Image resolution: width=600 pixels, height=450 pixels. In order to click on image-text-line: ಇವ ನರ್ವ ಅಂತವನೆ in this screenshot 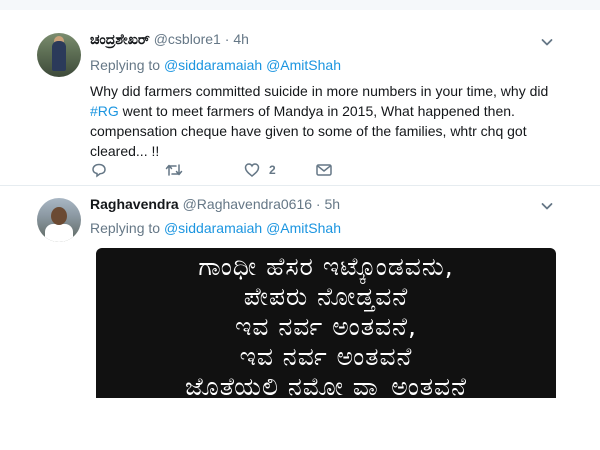, I will do `click(326, 356)`.